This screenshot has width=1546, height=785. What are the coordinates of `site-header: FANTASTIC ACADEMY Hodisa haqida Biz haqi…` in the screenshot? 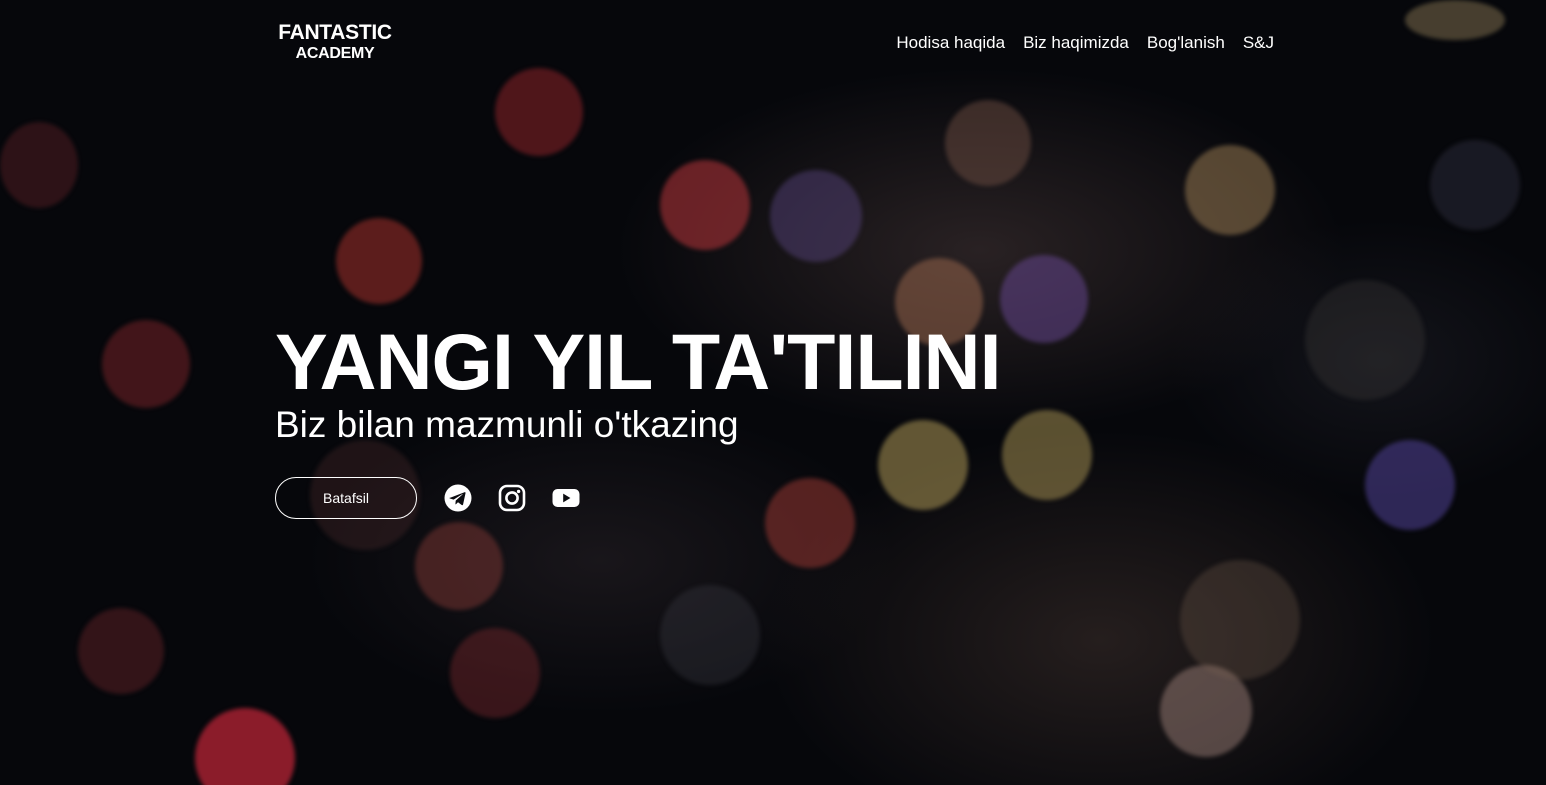 It's located at (773, 45).